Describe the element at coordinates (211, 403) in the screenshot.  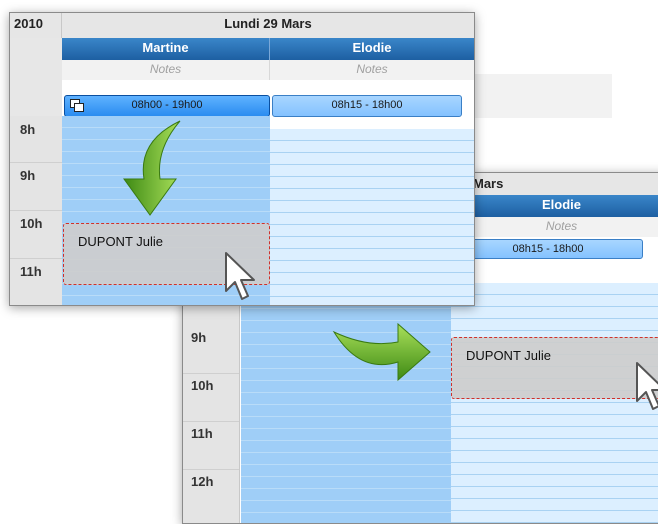
I see `back-hour-column: 9h 10h 11h 12h` at that location.